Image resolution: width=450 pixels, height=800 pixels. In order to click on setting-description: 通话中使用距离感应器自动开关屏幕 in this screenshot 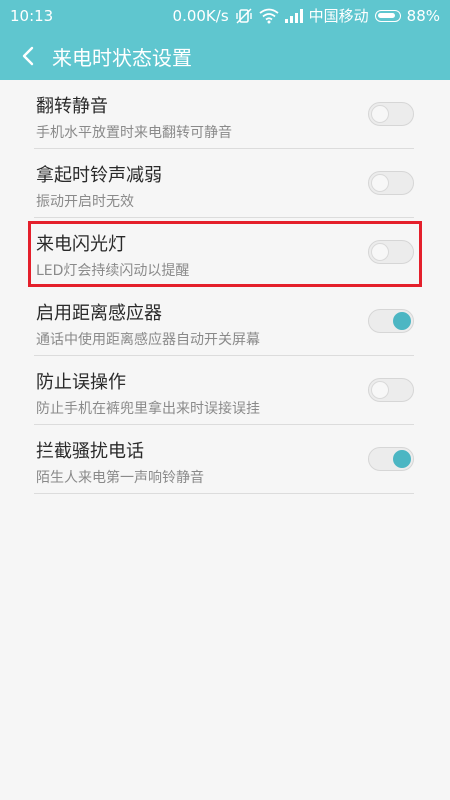, I will do `click(148, 340)`.